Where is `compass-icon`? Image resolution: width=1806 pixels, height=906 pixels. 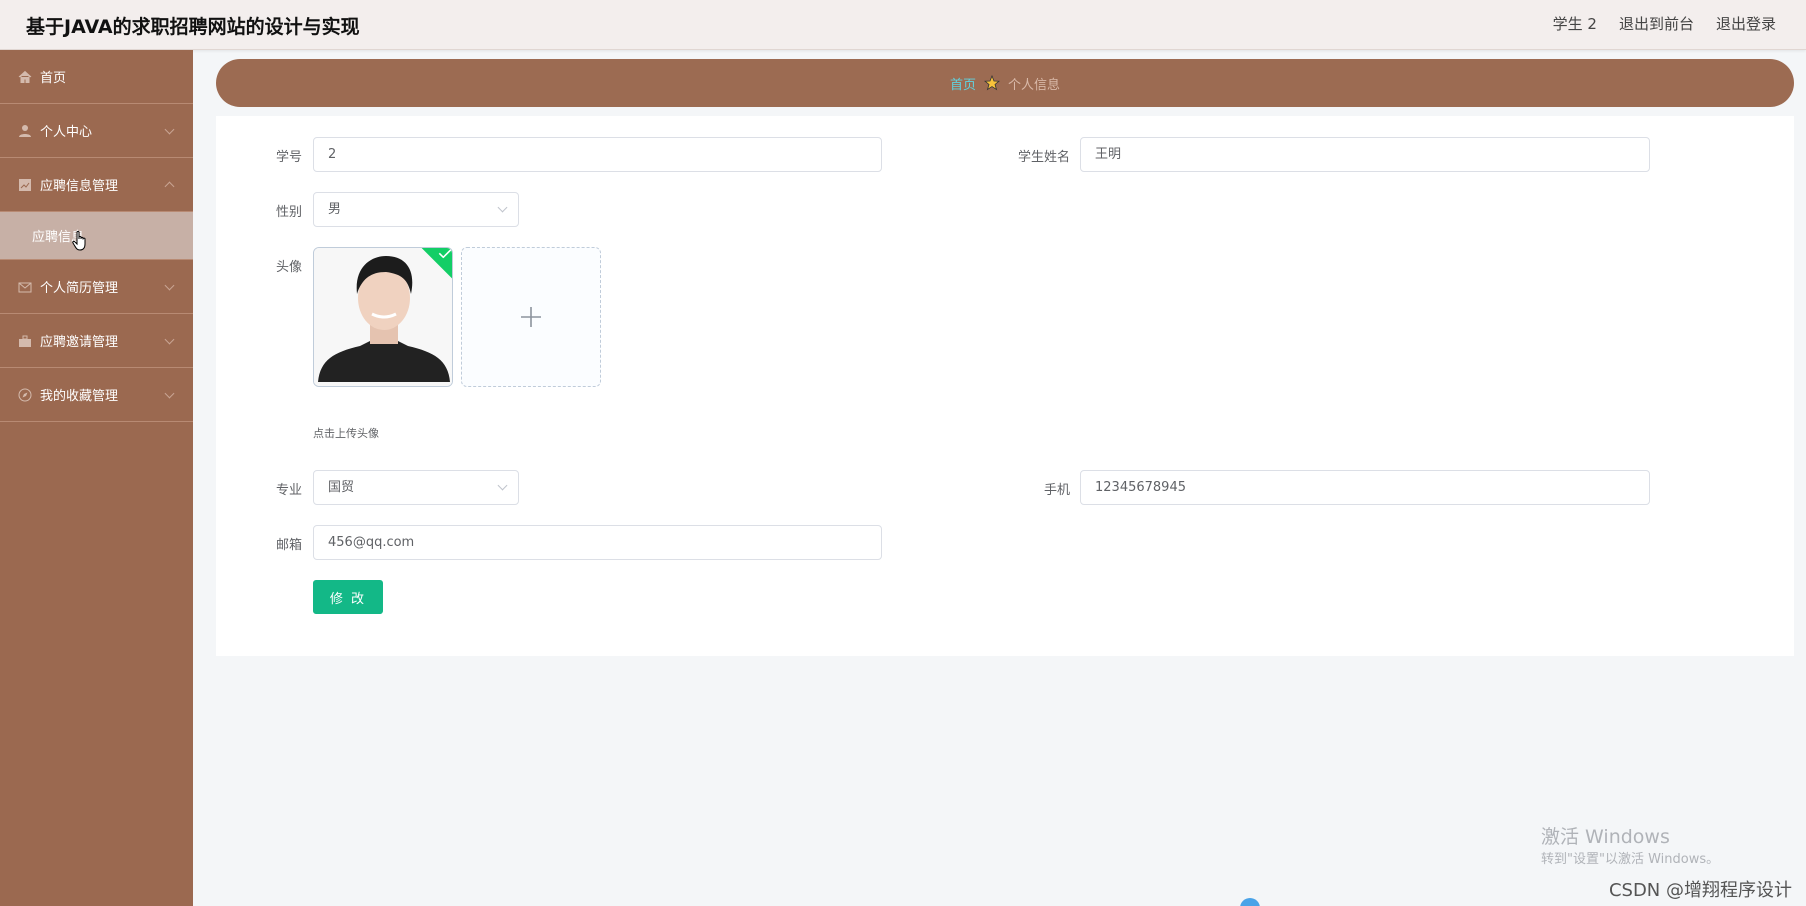
compass-icon is located at coordinates (25, 394).